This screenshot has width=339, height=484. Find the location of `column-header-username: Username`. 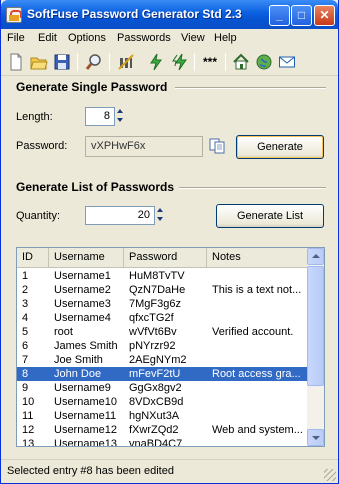

column-header-username: Username is located at coordinates (86, 257).